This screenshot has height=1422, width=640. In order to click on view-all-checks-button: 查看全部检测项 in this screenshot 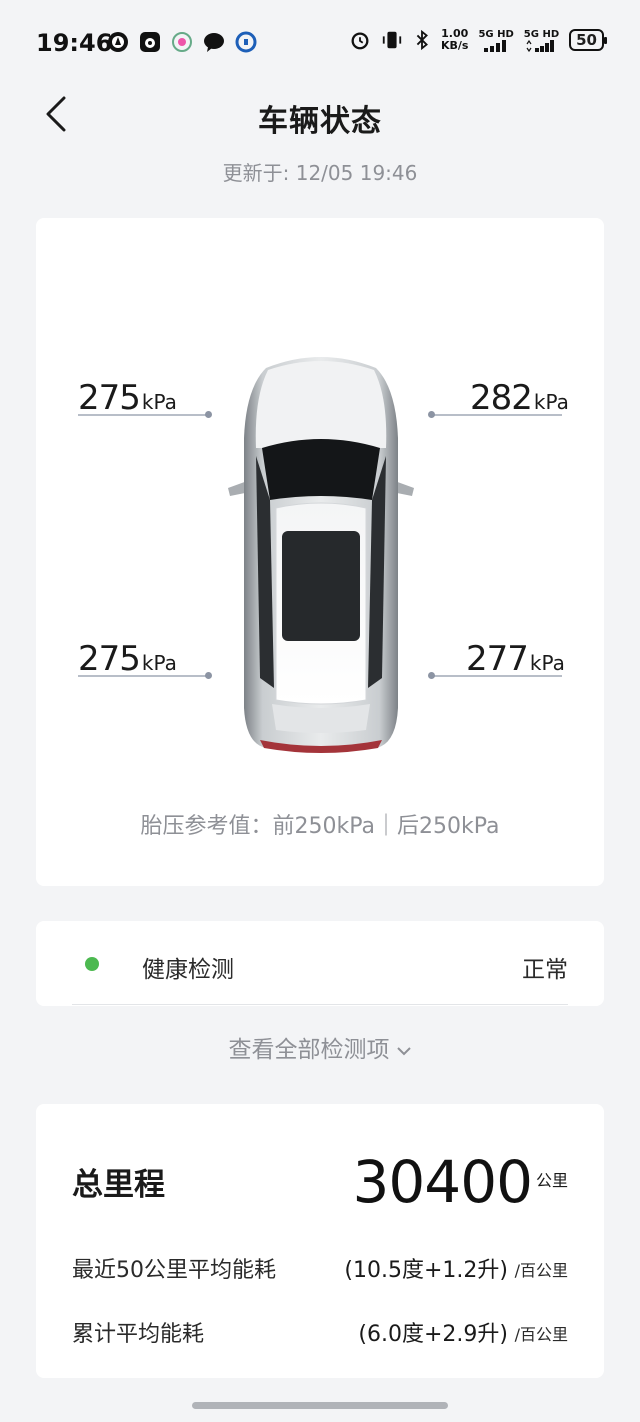, I will do `click(320, 1047)`.